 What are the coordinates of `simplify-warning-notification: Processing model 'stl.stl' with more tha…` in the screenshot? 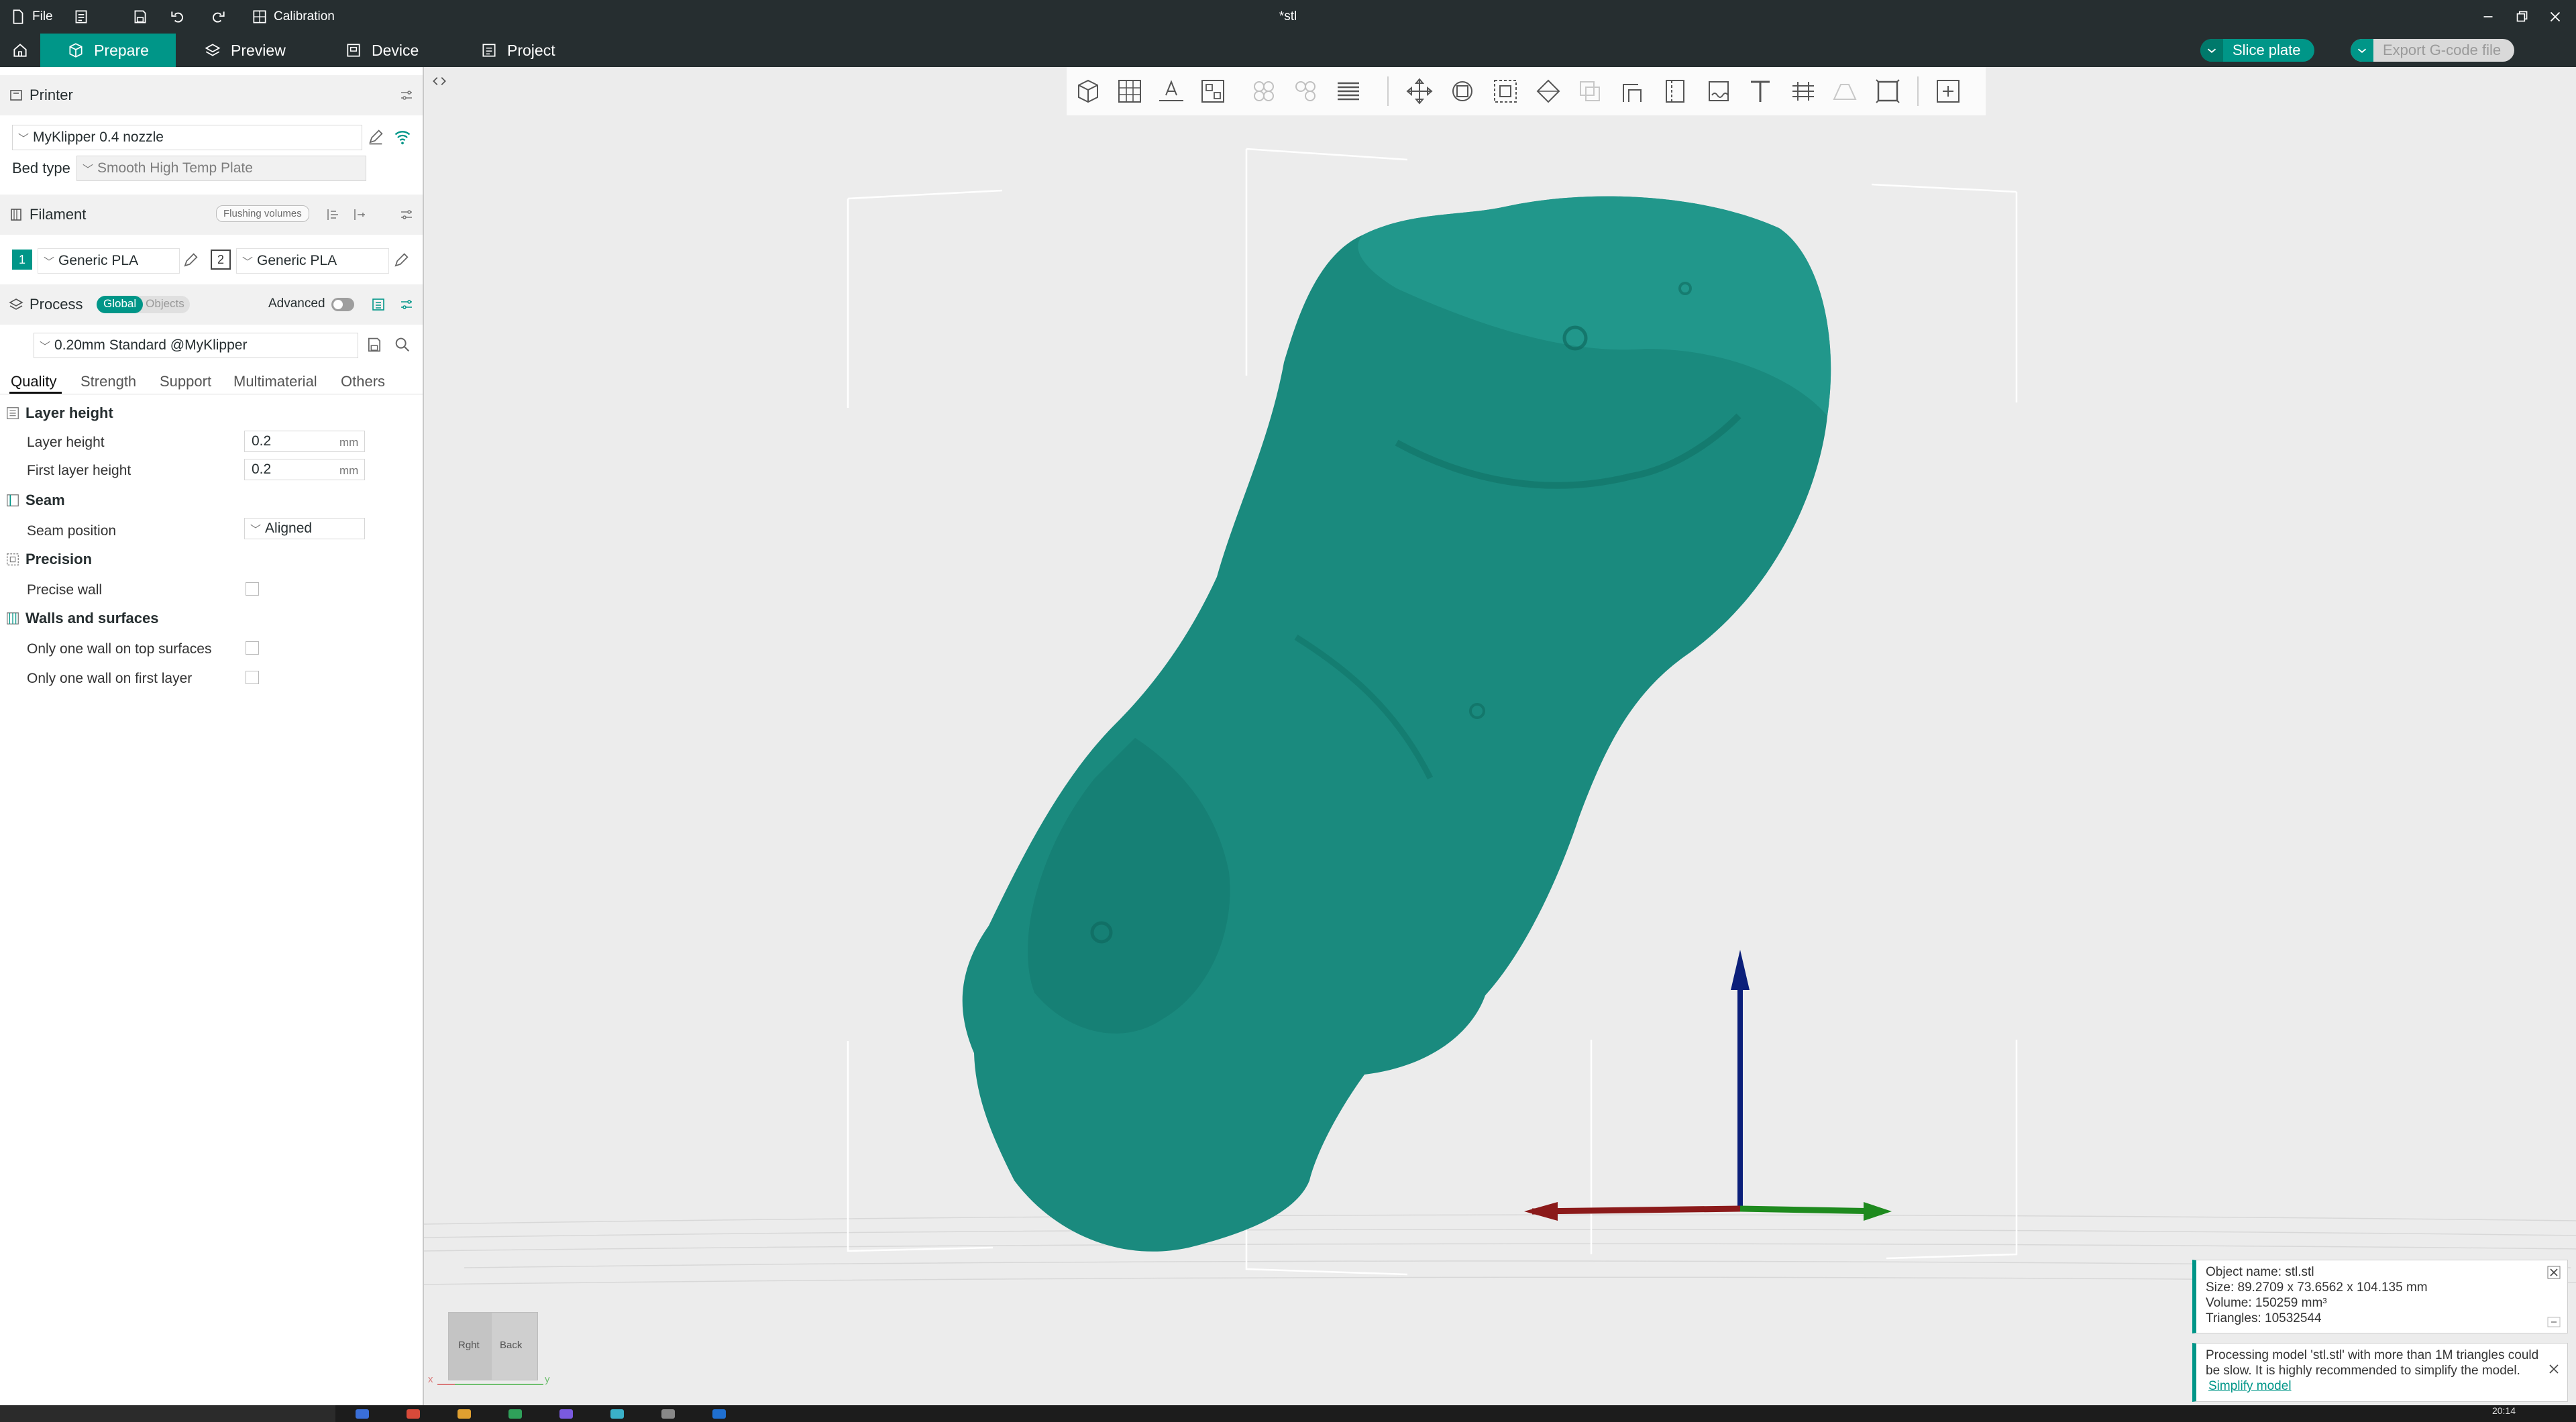 It's located at (2380, 1372).